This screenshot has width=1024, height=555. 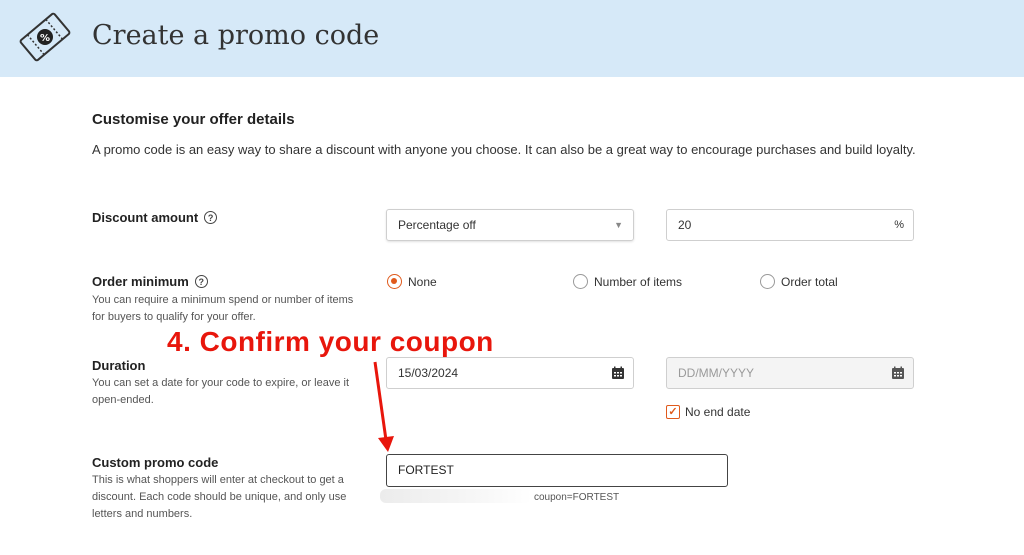 I want to click on custom-promo-code-text: Custom promo code, so click(x=155, y=462).